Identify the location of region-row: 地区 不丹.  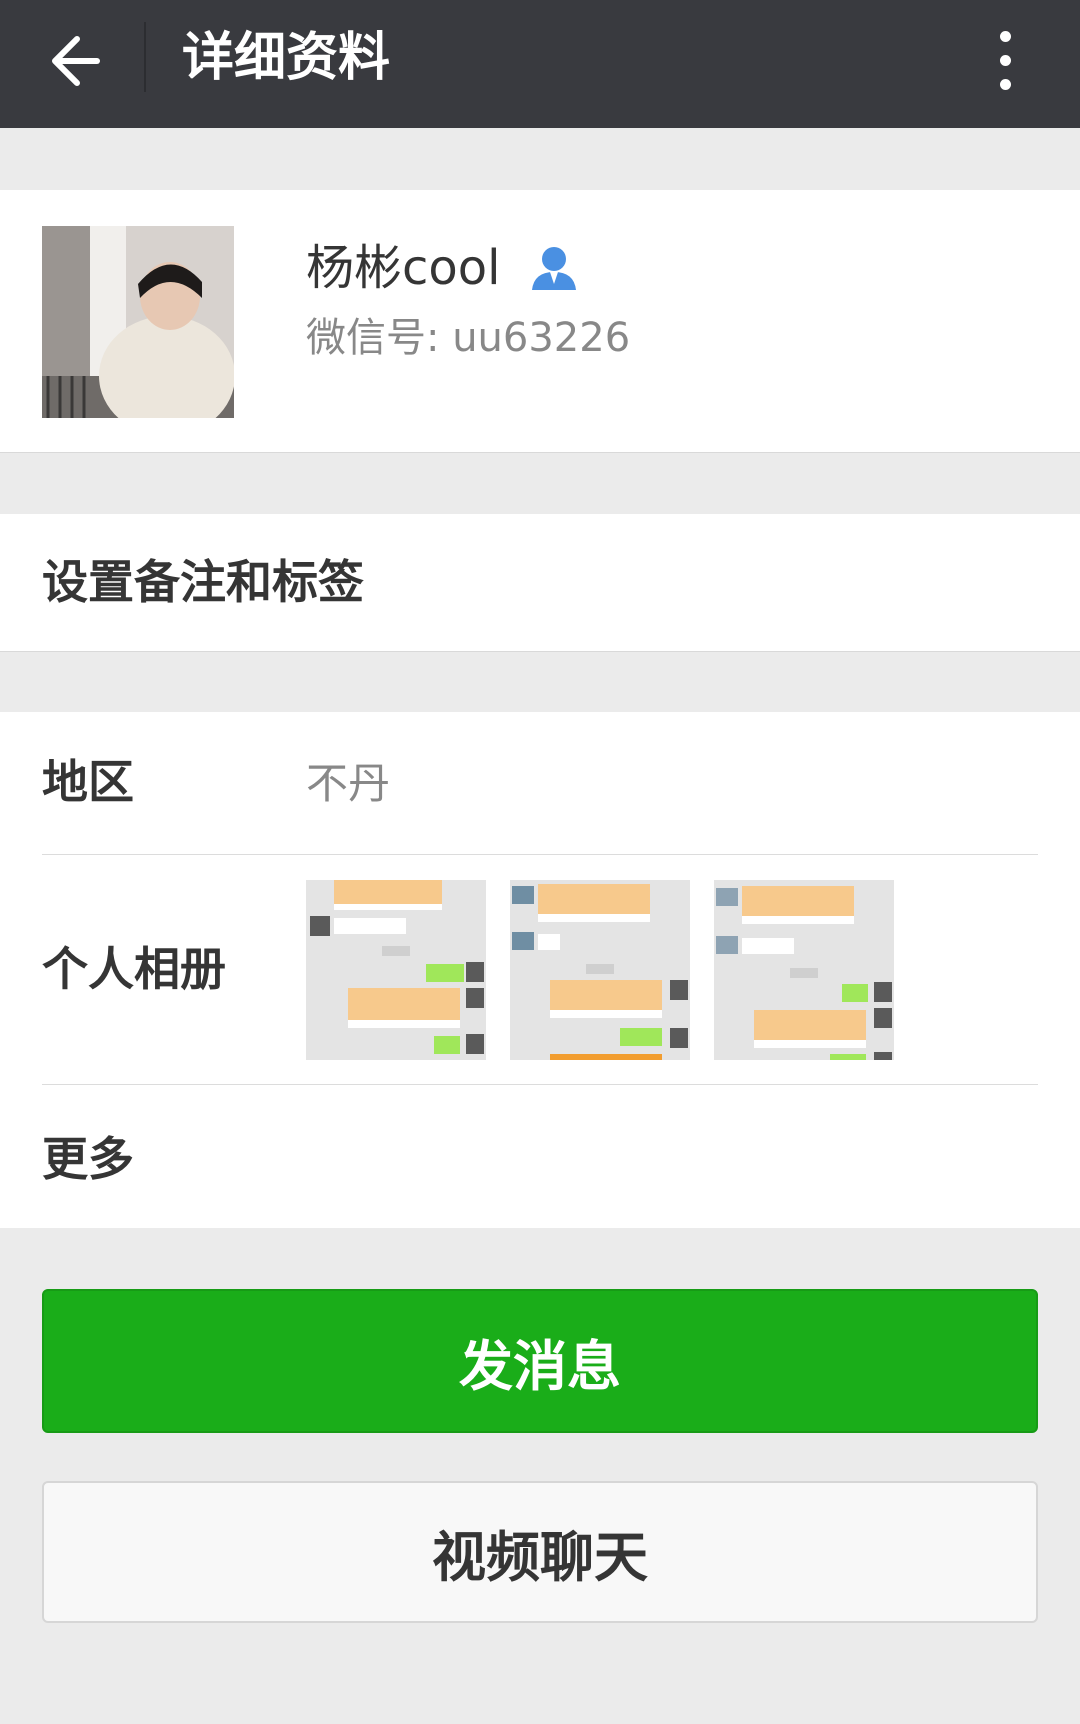
(540, 783).